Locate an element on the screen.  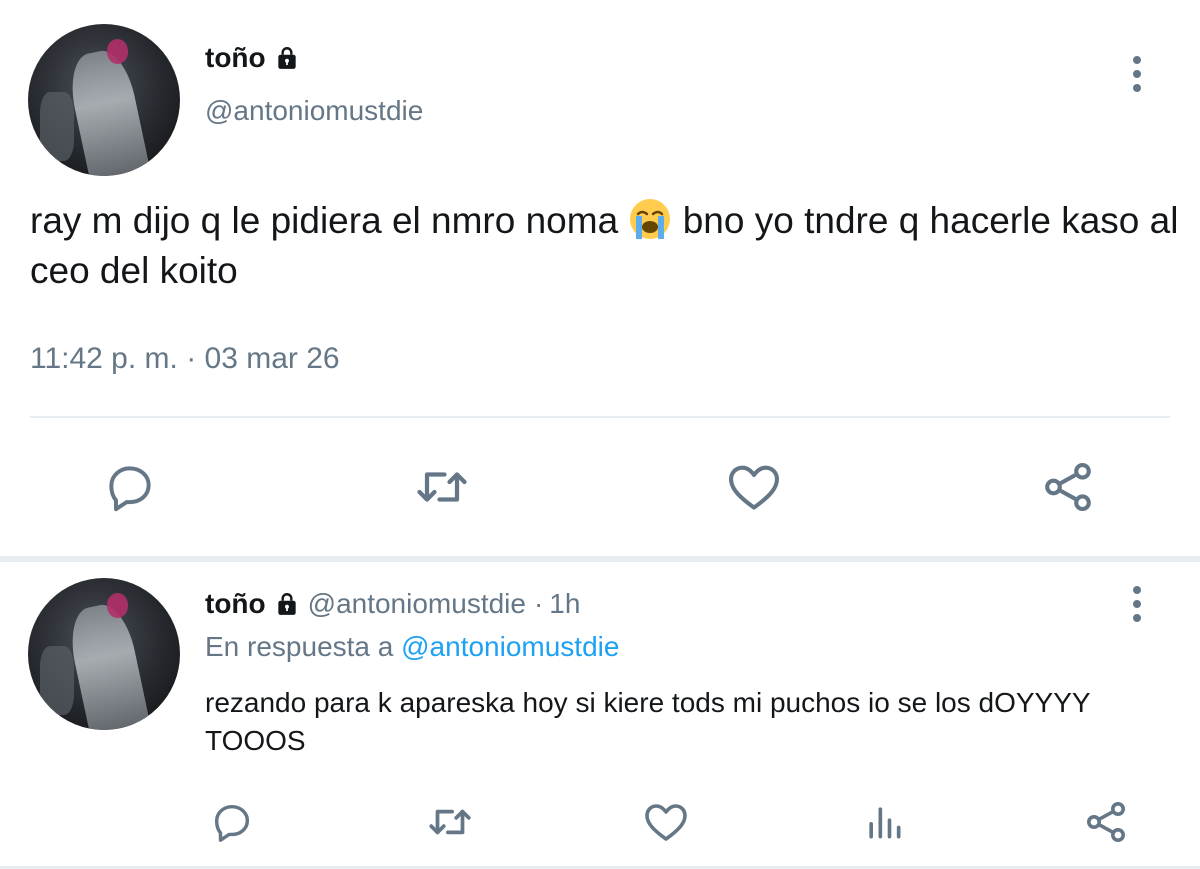
reply-header: toño @antoniomustdie · 1h is located at coordinates (392, 604).